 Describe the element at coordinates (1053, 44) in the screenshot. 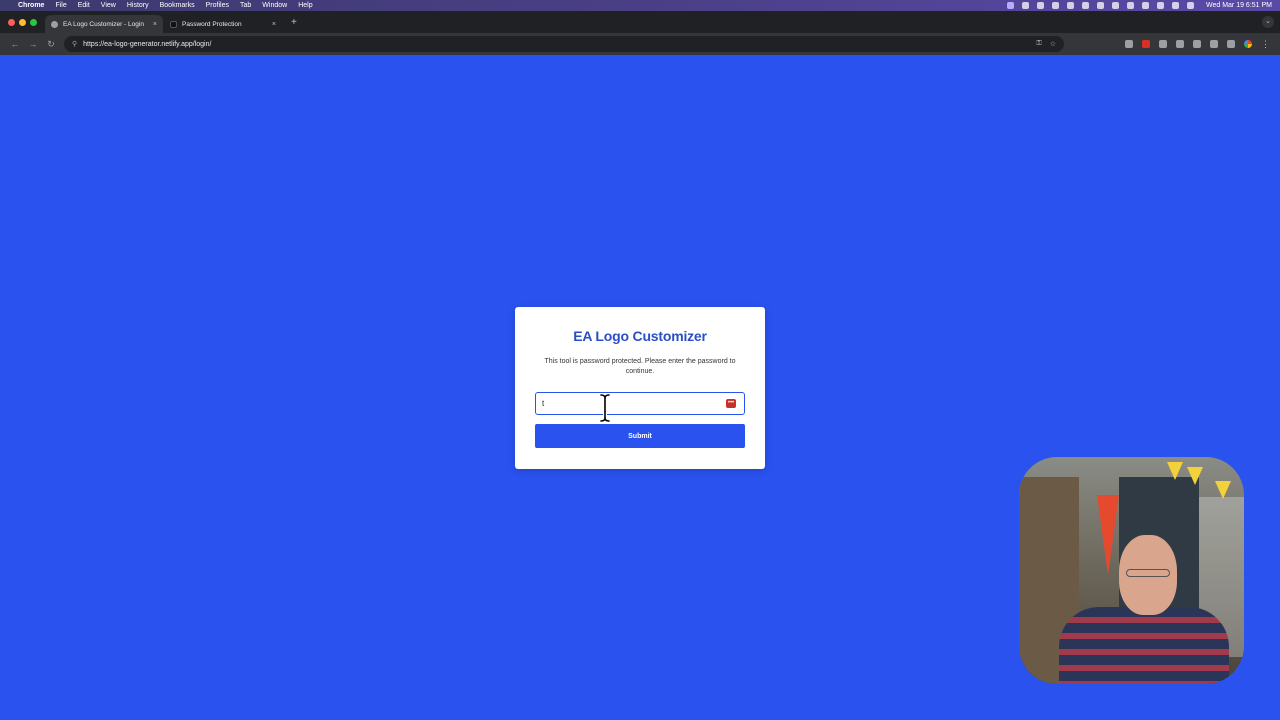

I see `bookmark-star-icon: ☆` at that location.